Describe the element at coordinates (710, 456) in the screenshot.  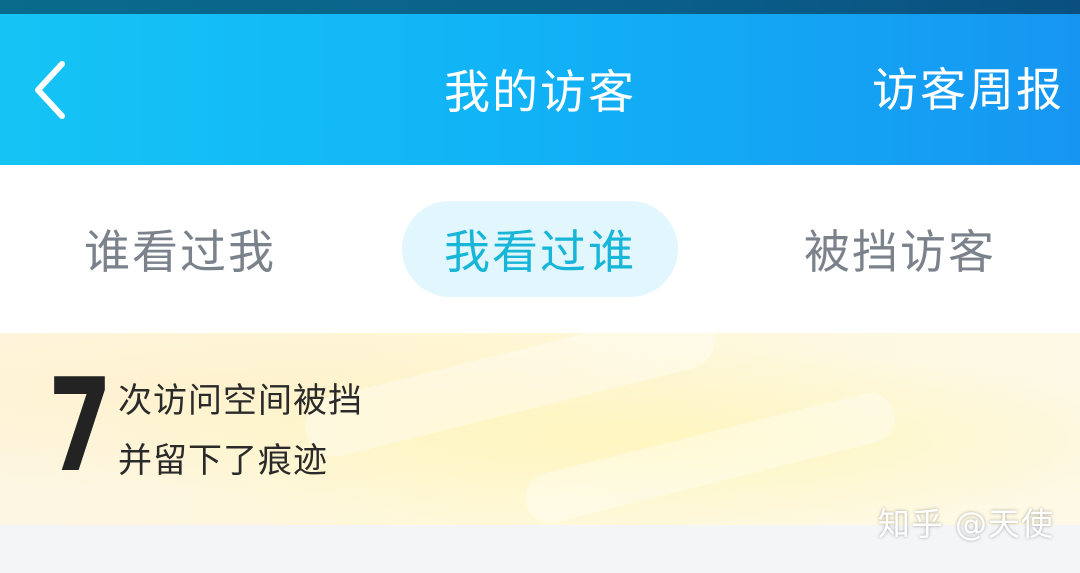
I see `banner-decoration` at that location.